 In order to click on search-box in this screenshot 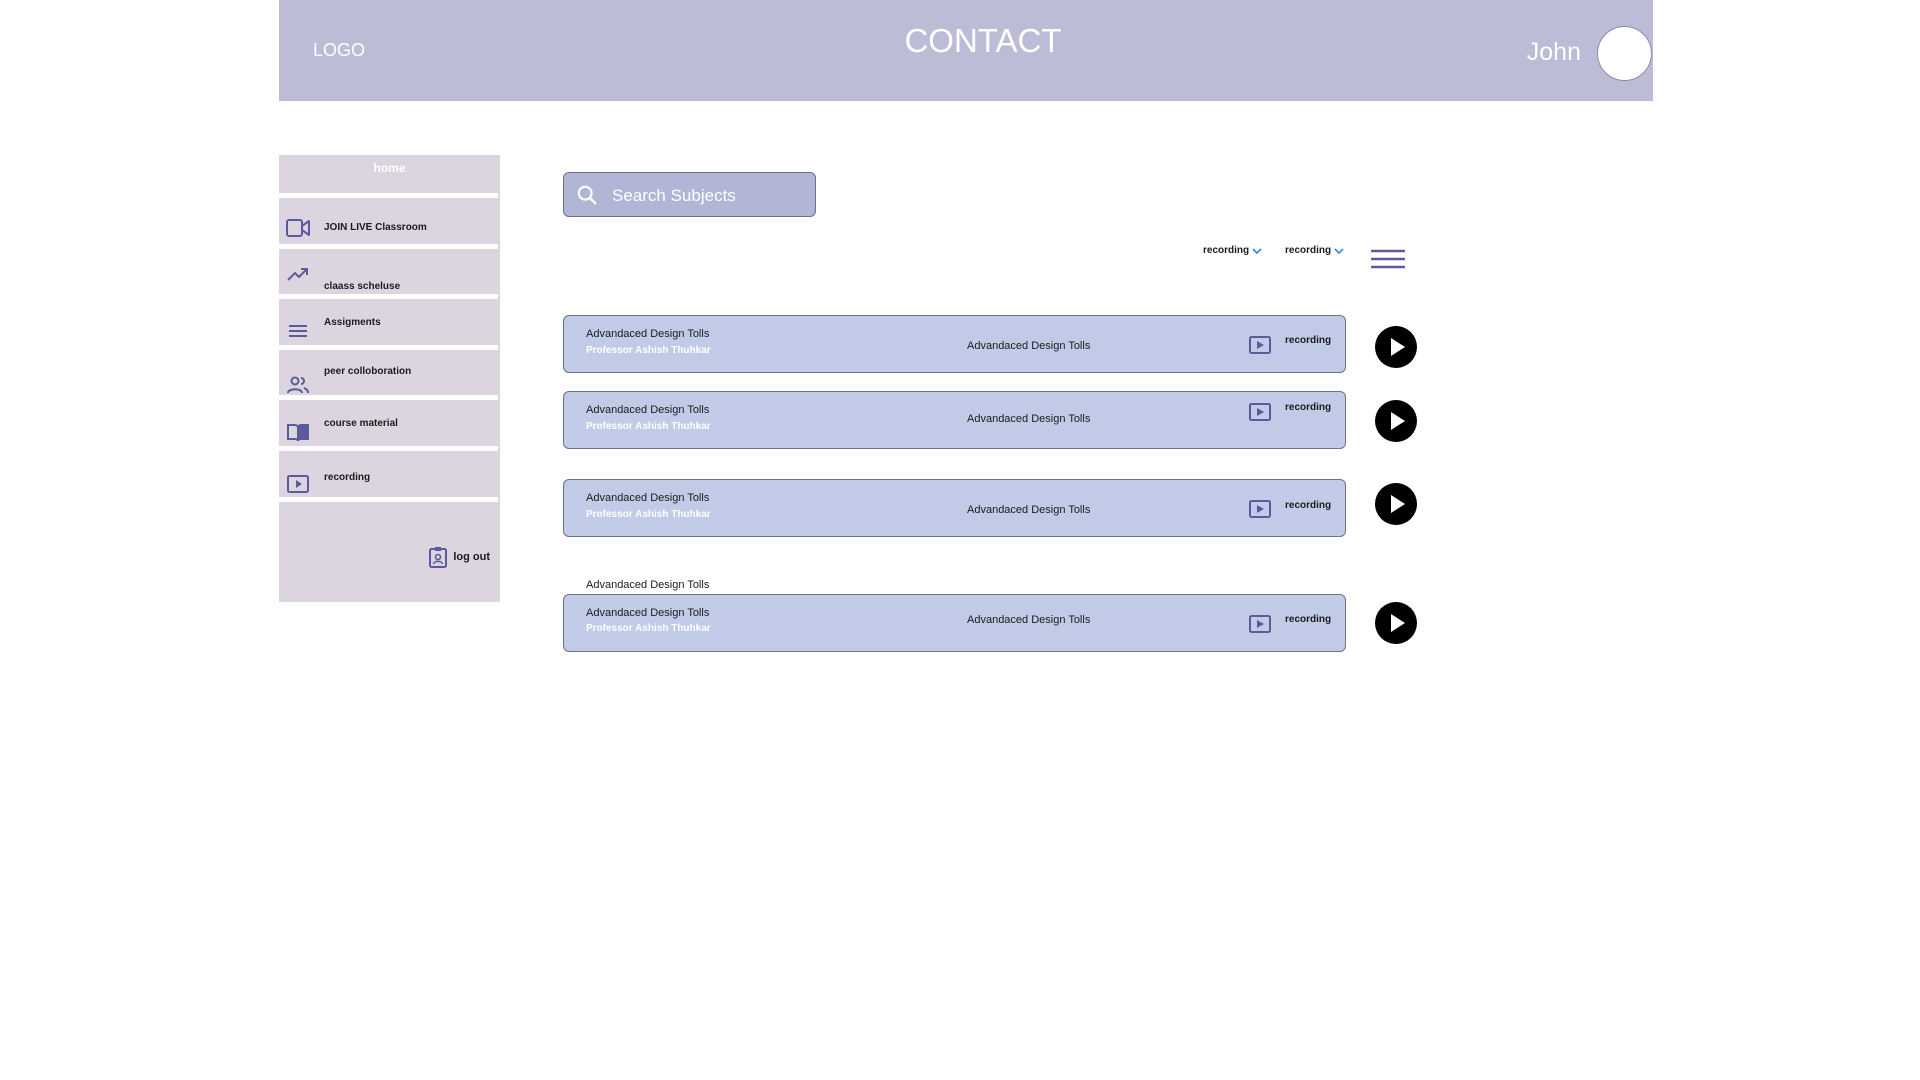, I will do `click(689, 194)`.